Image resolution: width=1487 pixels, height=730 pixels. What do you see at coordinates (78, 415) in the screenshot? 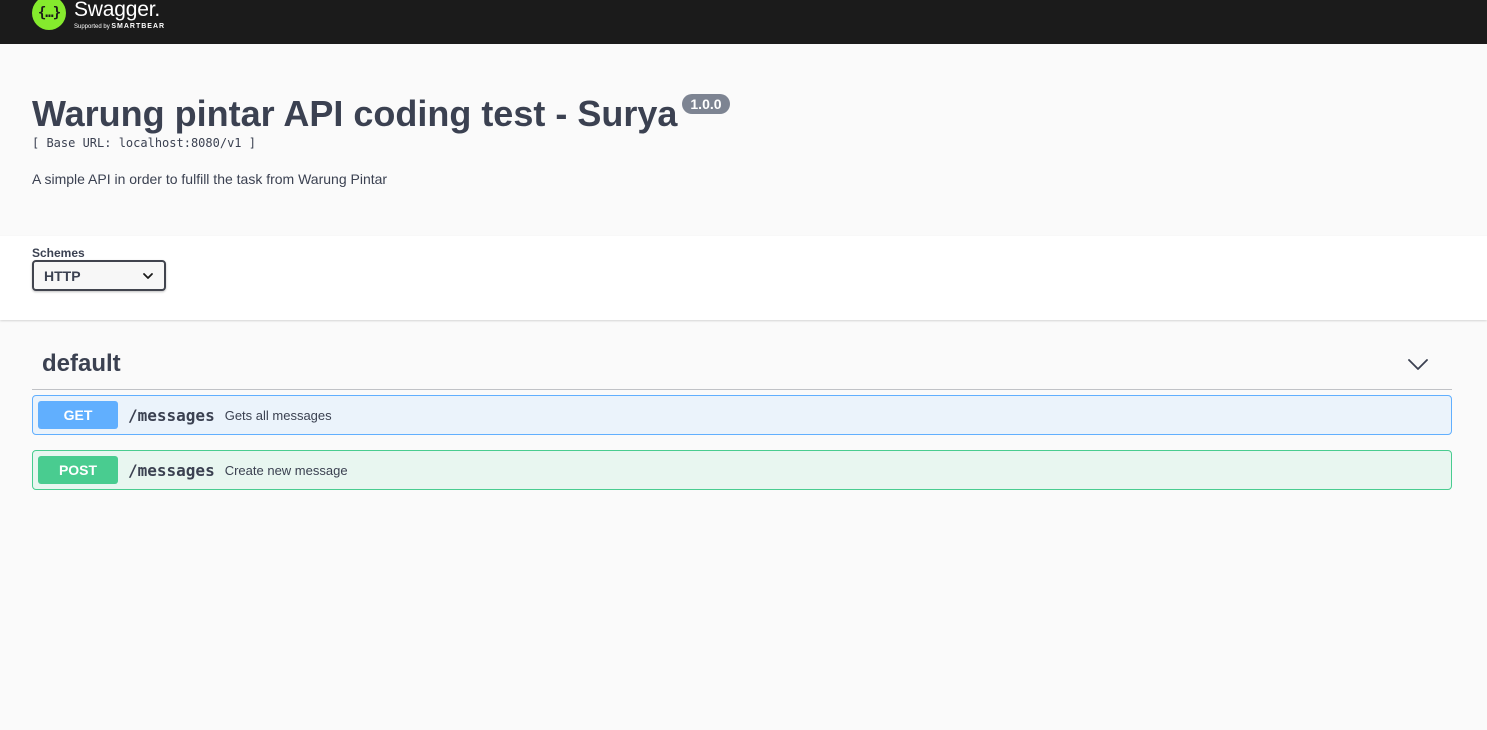
I see `method-badge-get: GET` at bounding box center [78, 415].